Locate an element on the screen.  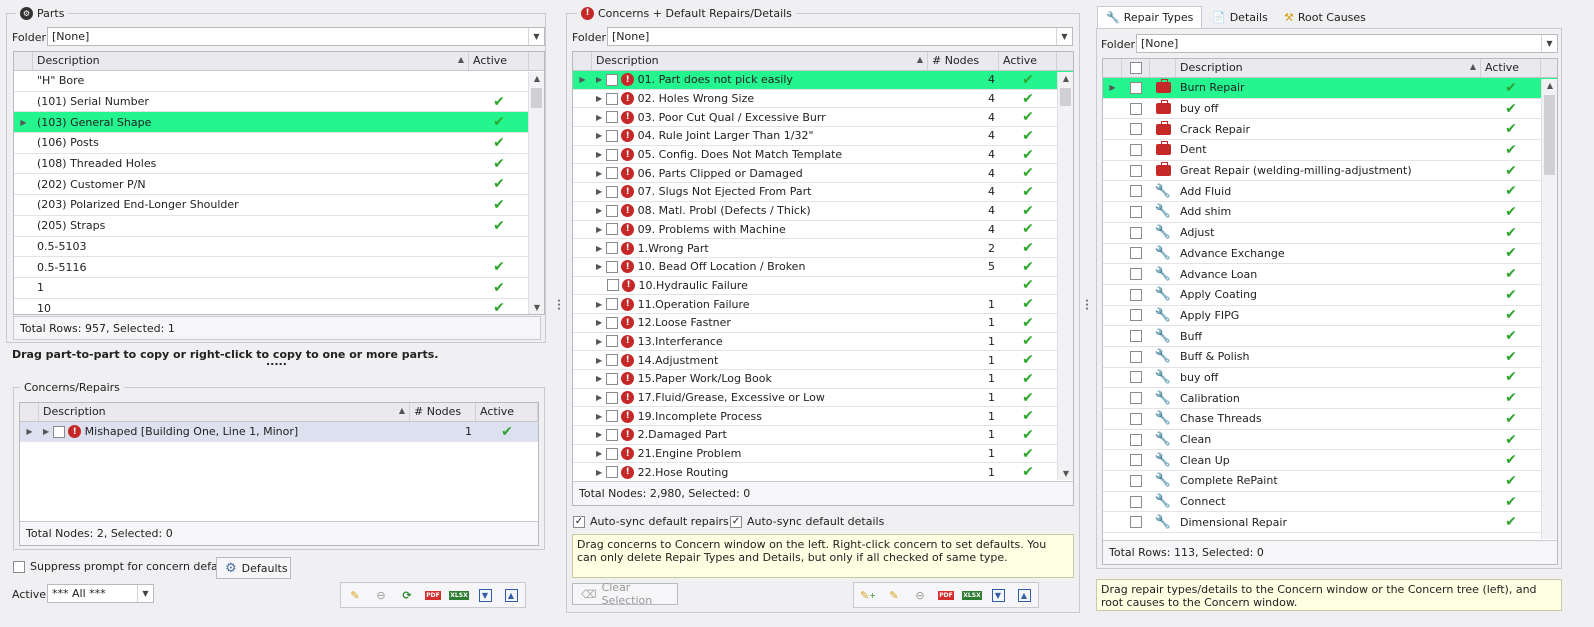
autosync-repairs-check: ✓ is located at coordinates (579, 521).